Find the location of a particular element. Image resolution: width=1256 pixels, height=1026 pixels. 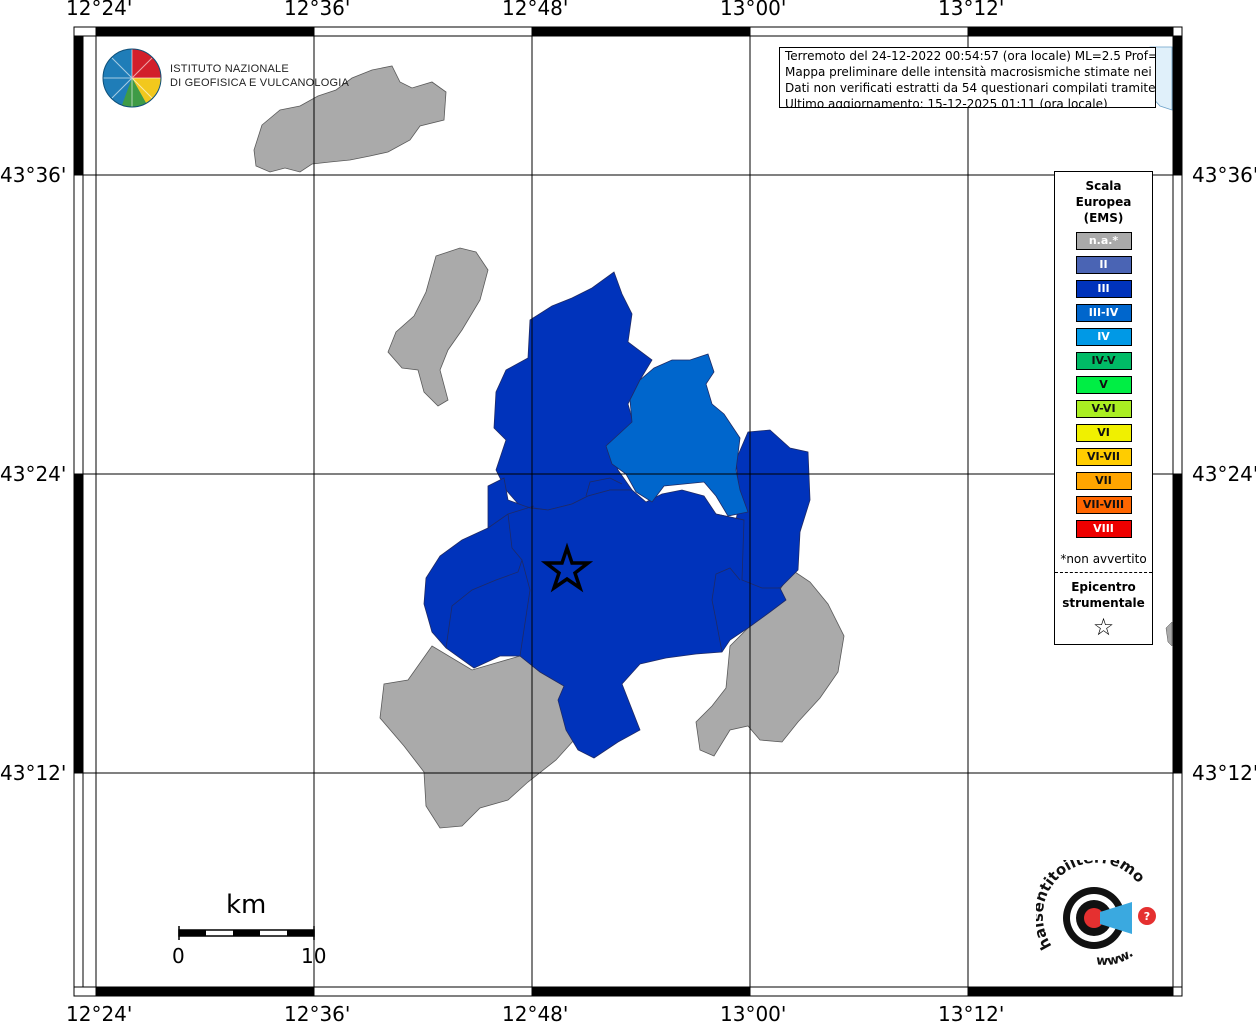

legend-swatch-v: V is located at coordinates (1103, 385).